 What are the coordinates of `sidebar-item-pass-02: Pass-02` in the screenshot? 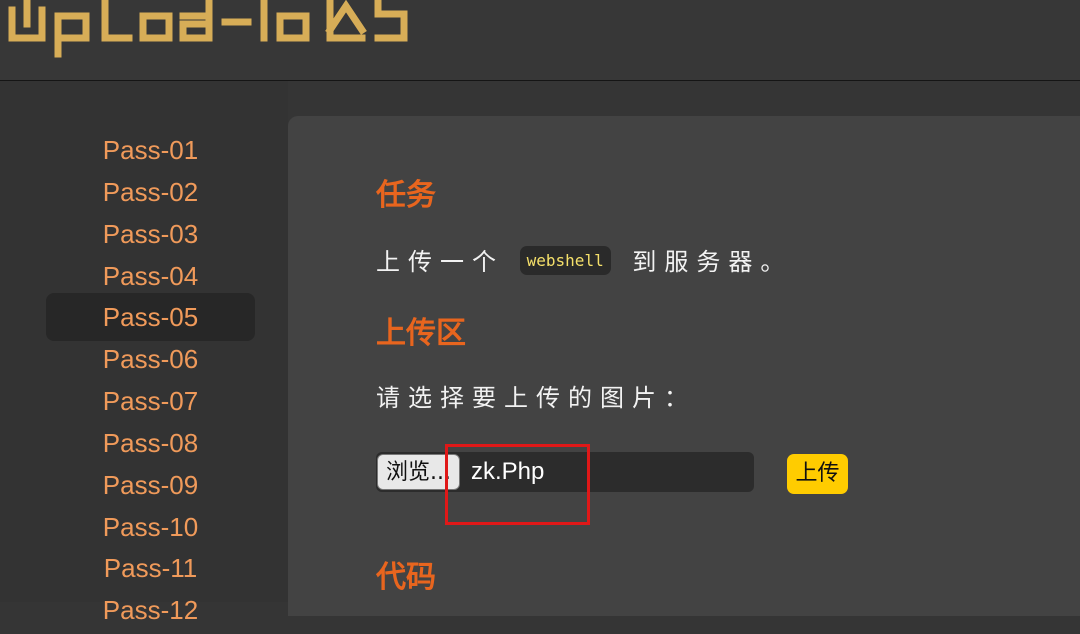 It's located at (150, 192).